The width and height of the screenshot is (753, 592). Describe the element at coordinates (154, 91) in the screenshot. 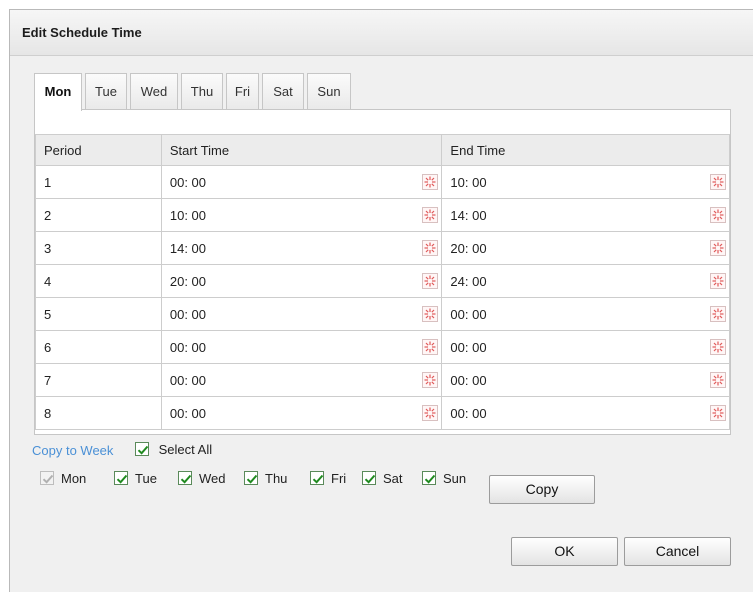

I see `tab-wed: Wed` at that location.